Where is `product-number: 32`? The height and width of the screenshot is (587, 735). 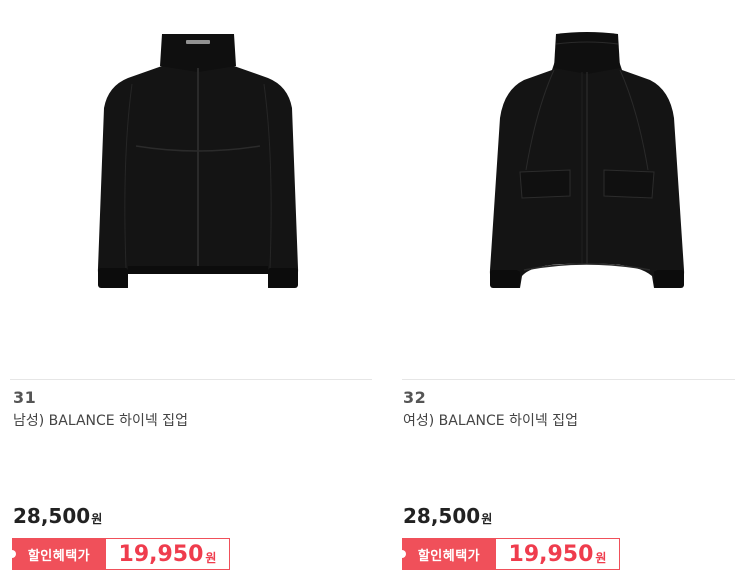
product-number: 32 is located at coordinates (415, 397).